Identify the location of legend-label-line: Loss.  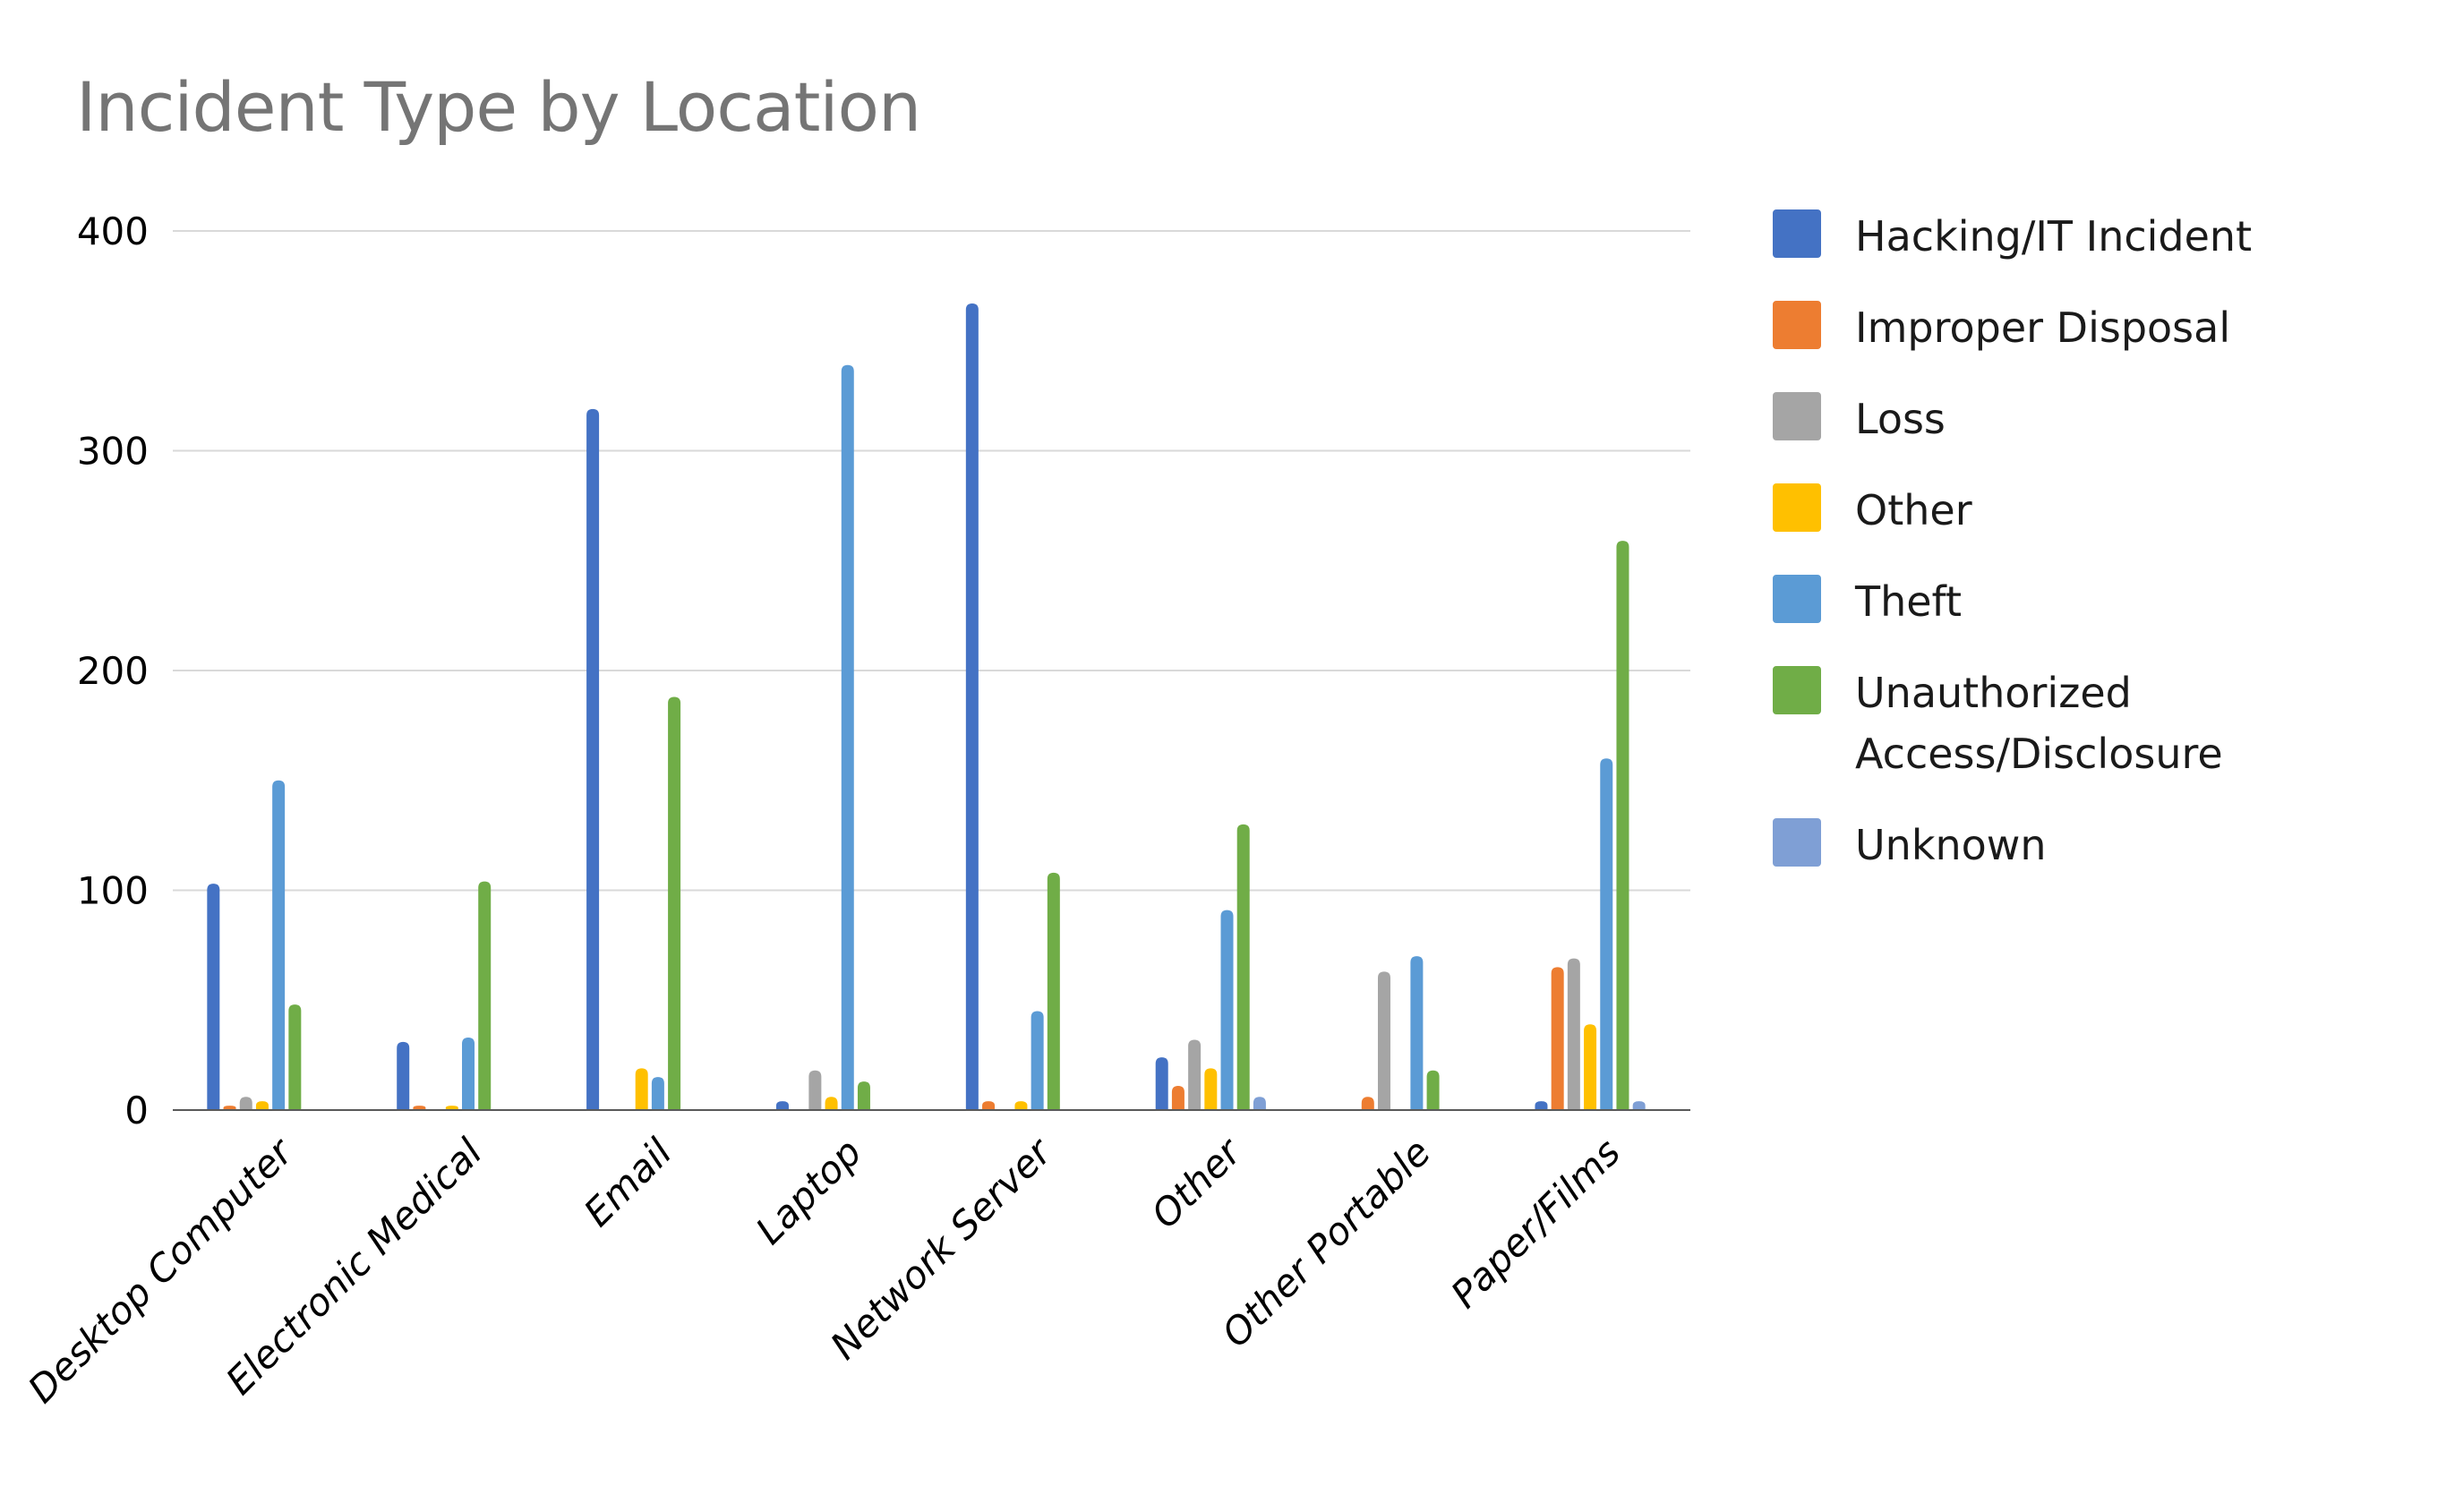
(1900, 419).